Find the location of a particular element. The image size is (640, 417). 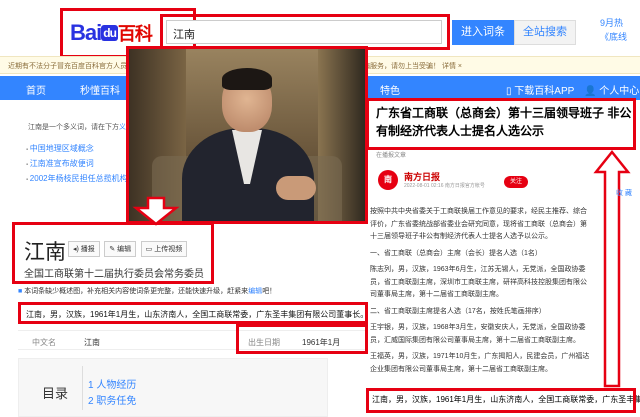

down-arrow-annotation is located at coordinates (156, 211).